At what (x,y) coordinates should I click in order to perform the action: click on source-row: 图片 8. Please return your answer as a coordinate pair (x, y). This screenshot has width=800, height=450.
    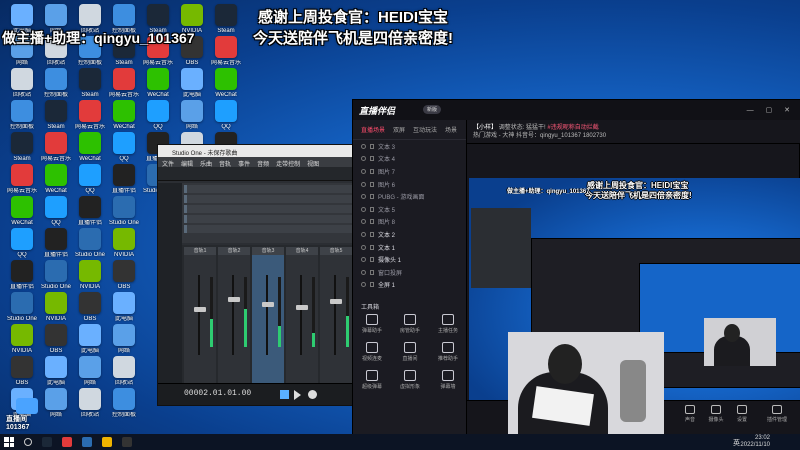
    Looking at the image, I should click on (409, 222).